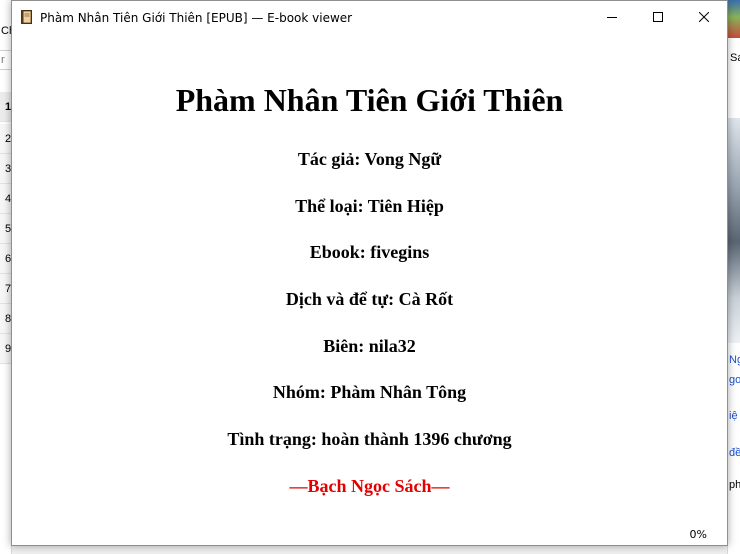  I want to click on close-button, so click(704, 17).